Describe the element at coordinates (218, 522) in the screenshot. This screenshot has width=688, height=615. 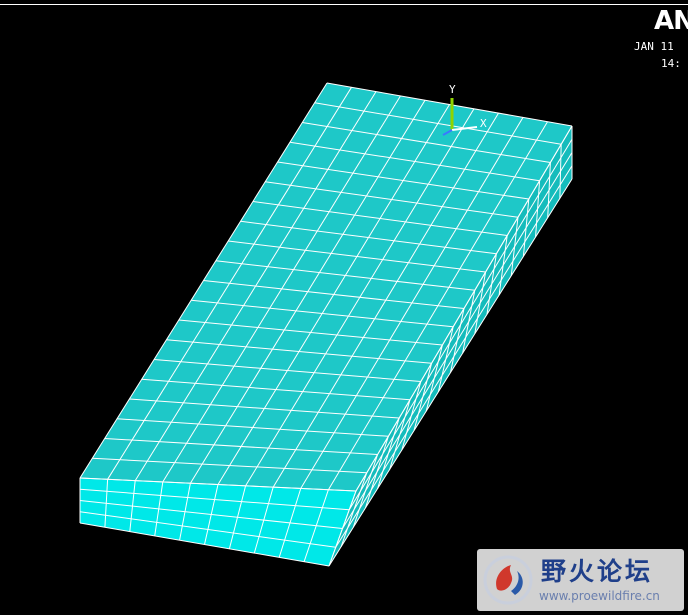
I see `mesh-front-face` at that location.